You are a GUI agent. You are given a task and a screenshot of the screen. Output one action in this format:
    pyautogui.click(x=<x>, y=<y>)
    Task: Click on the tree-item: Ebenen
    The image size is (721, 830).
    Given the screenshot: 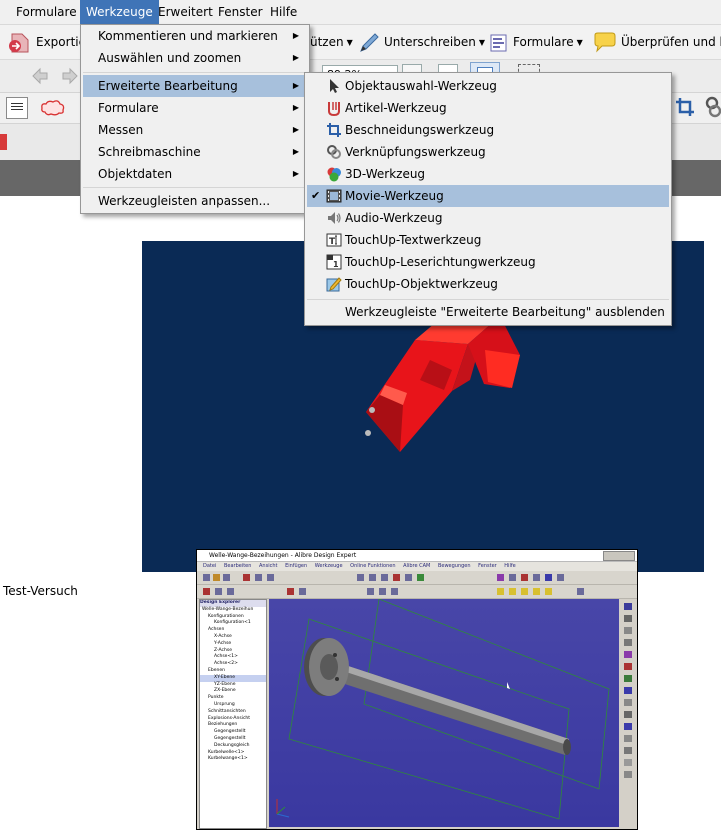 What is the action you would take?
    pyautogui.click(x=233, y=671)
    